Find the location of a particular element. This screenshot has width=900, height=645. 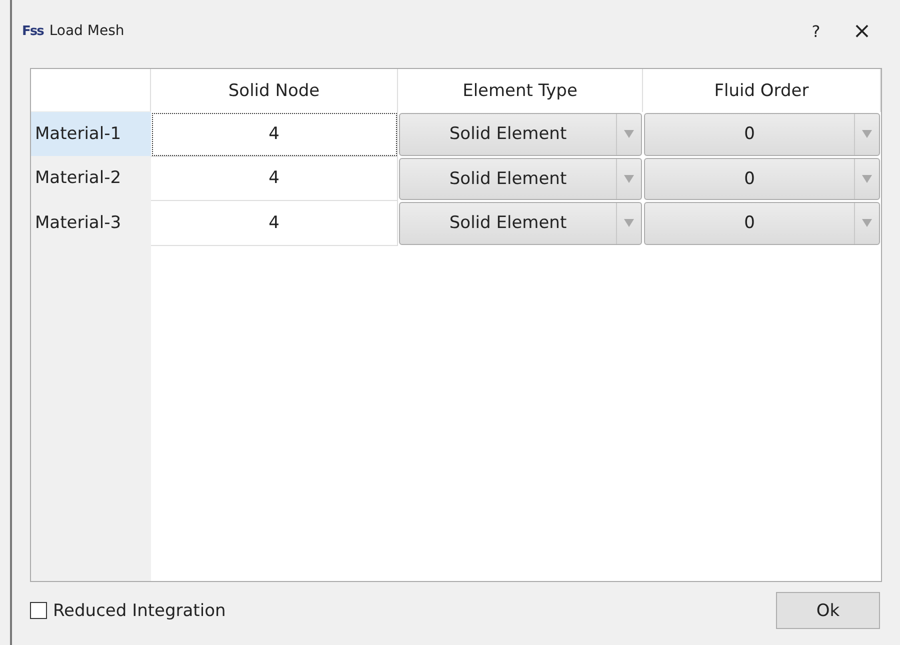

row-header: Material-1 is located at coordinates (91, 134).